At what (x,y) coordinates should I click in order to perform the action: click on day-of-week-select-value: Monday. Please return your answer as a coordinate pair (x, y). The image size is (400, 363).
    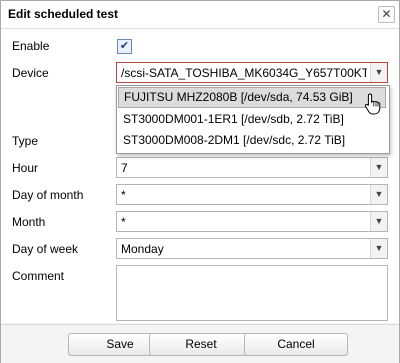
    Looking at the image, I should click on (142, 249).